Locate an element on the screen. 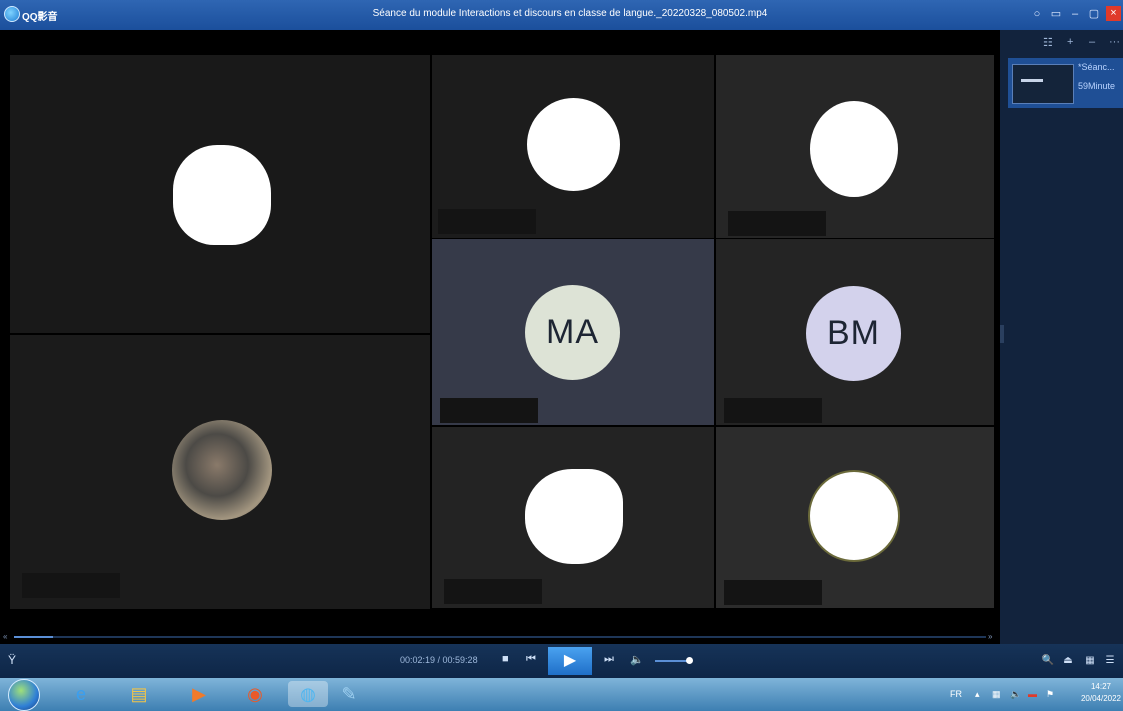 This screenshot has width=1123, height=711. seek-track is located at coordinates (500, 637).